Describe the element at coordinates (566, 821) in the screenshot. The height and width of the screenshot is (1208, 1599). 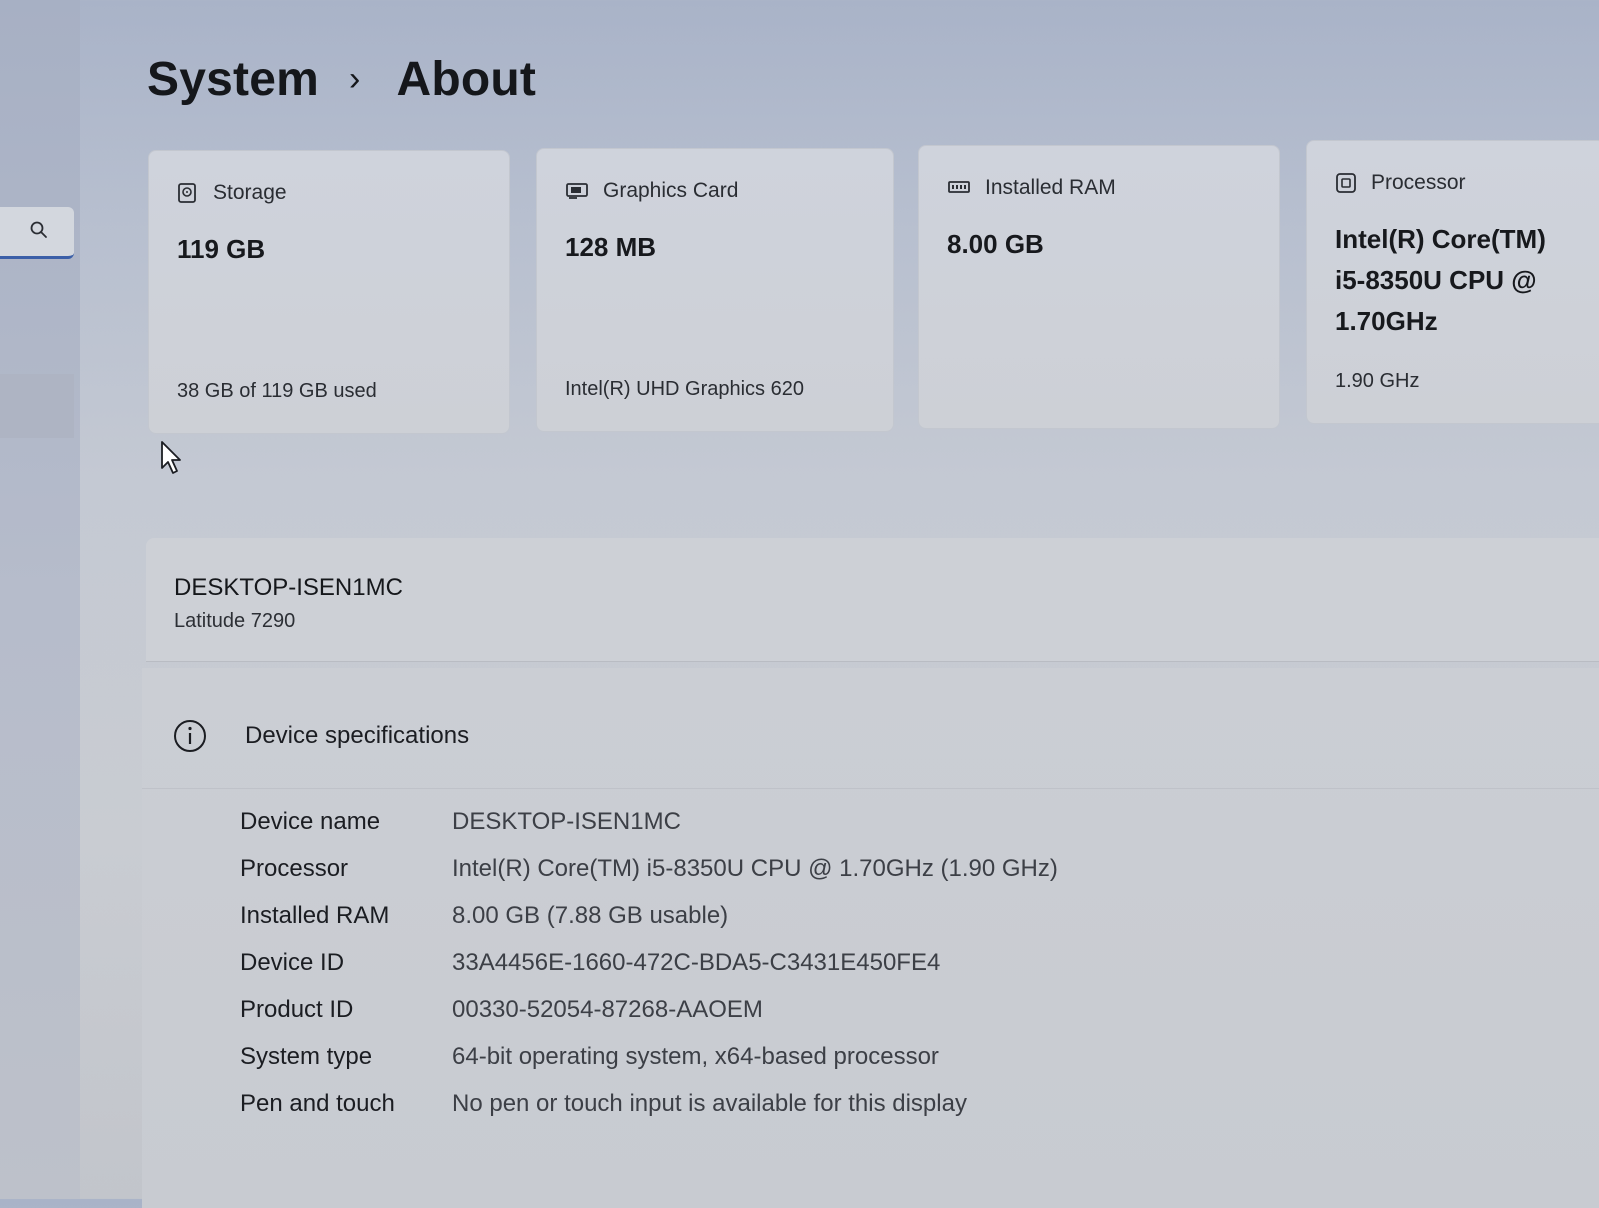
I see `spec-value: DESKTOP-ISEN1MC` at that location.